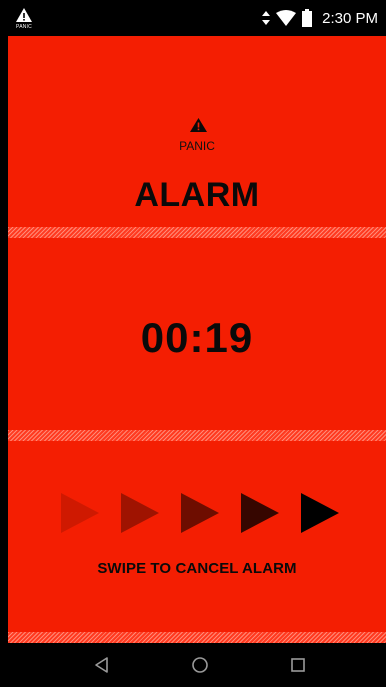 The height and width of the screenshot is (687, 386). Describe the element at coordinates (197, 568) in the screenshot. I see `swipe-to-cancel-label: SWIPE TO CANCEL ALARM` at that location.